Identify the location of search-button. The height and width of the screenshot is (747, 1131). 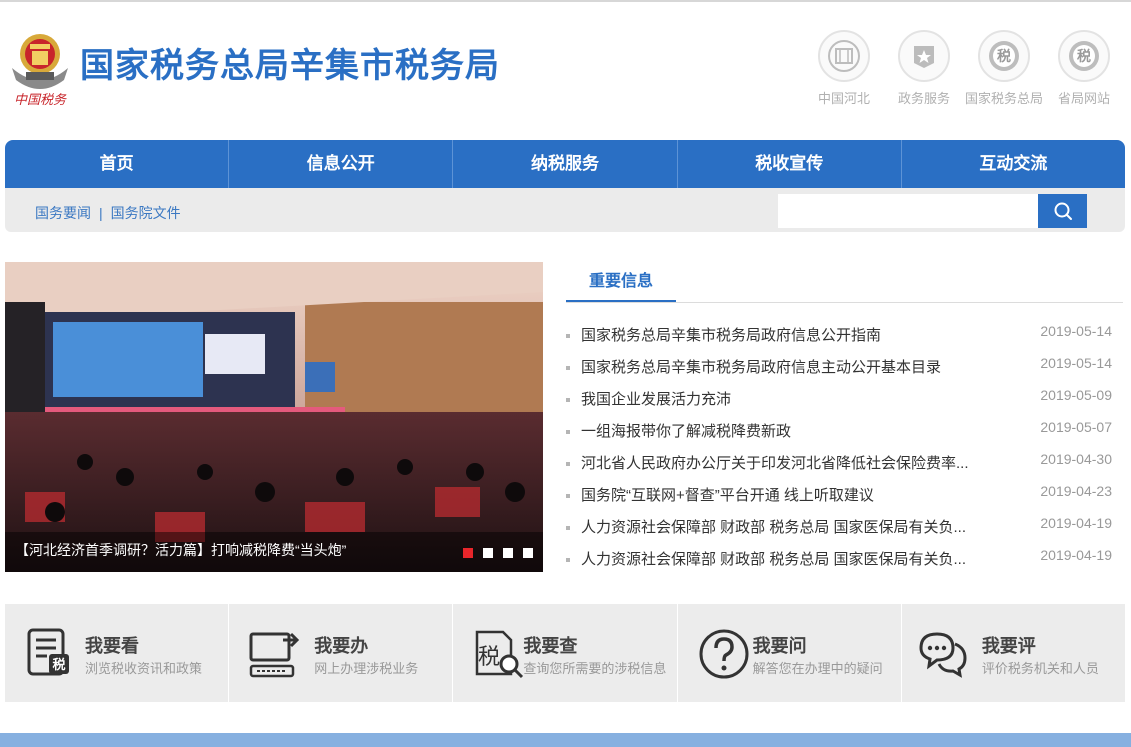
(1062, 211).